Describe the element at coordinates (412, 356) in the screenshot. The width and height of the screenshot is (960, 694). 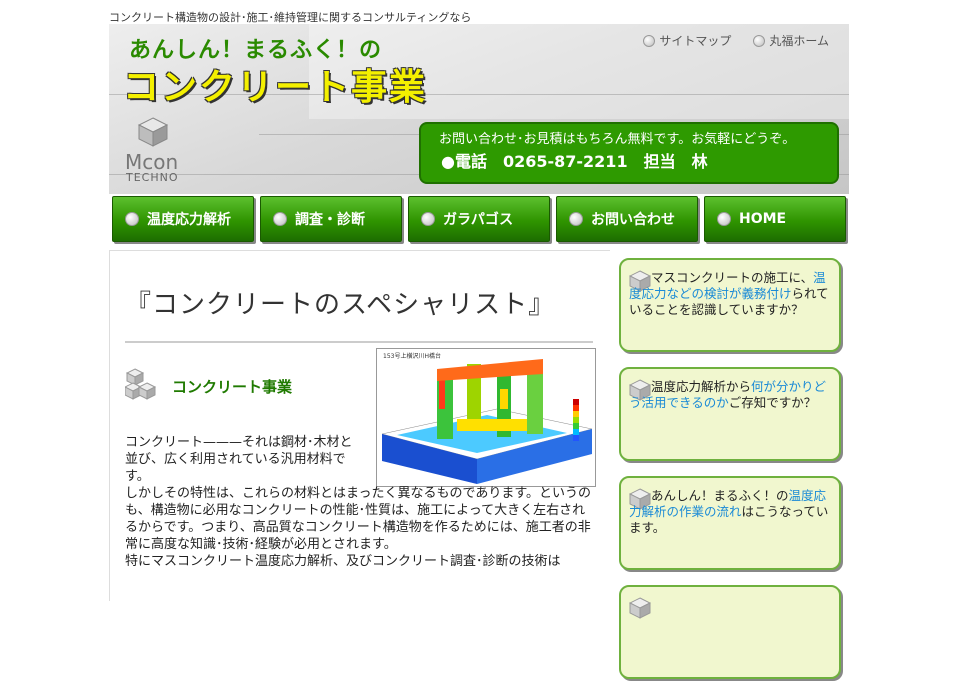
I see `figure-caption: 153号上横沢川H橋台` at that location.